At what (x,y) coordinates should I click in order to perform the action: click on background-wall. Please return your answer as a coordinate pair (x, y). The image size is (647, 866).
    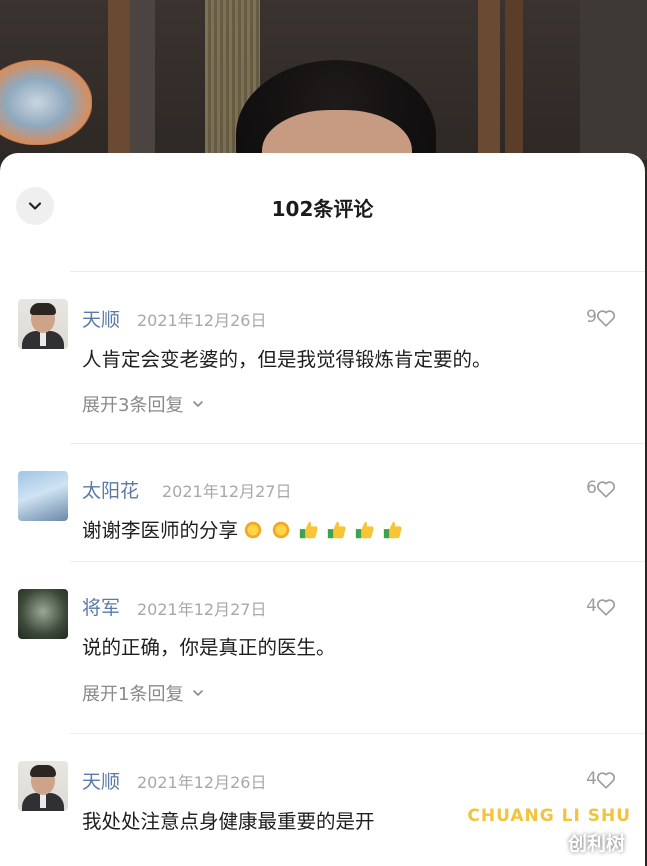
    Looking at the image, I should click on (613, 80).